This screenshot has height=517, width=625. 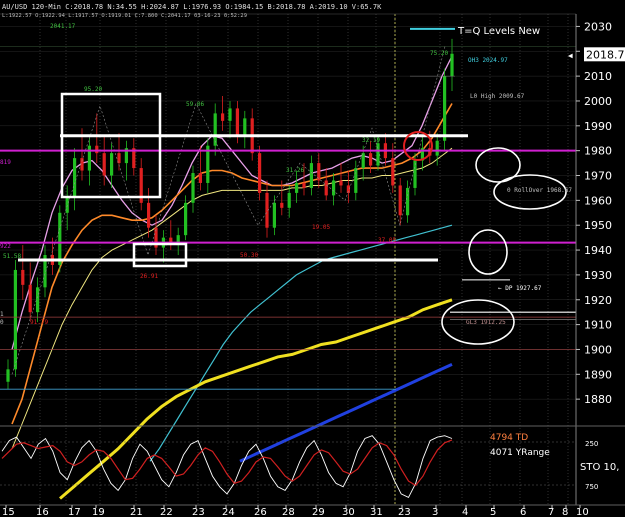 What do you see at coordinates (520, 453) in the screenshot?
I see `oscillator-readout-yrange: 4071 YRange` at bounding box center [520, 453].